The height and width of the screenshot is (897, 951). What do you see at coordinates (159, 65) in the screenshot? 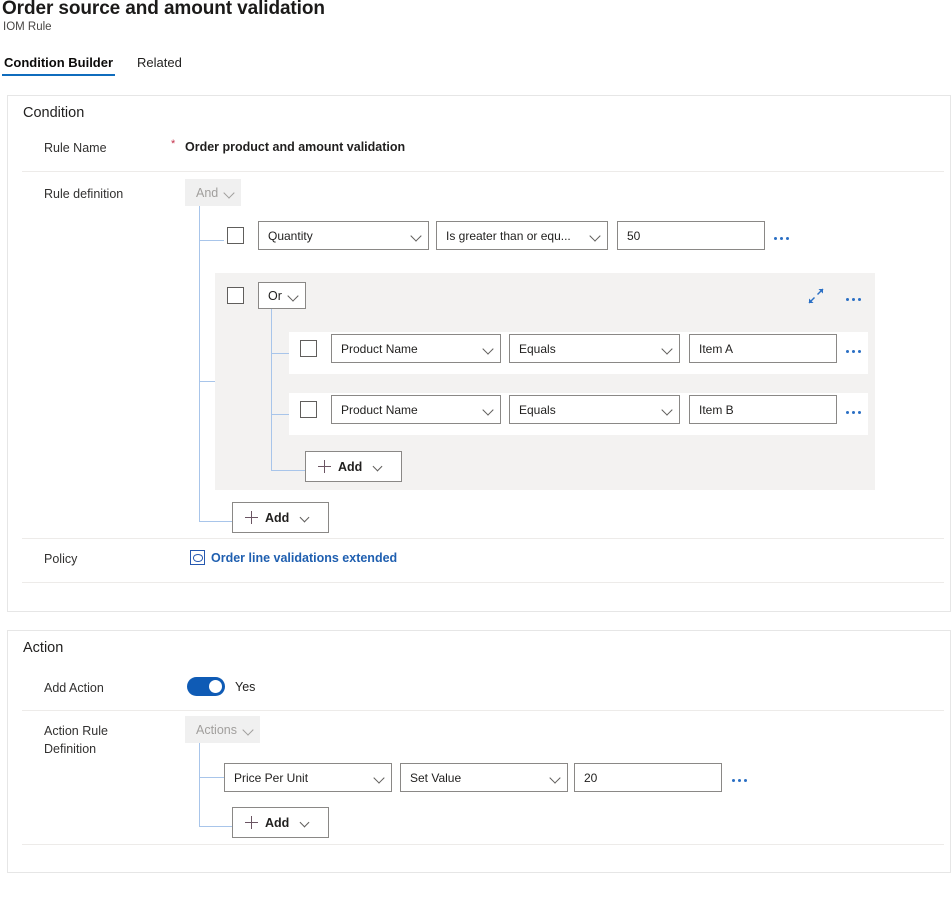
I see `tab-related: Related` at bounding box center [159, 65].